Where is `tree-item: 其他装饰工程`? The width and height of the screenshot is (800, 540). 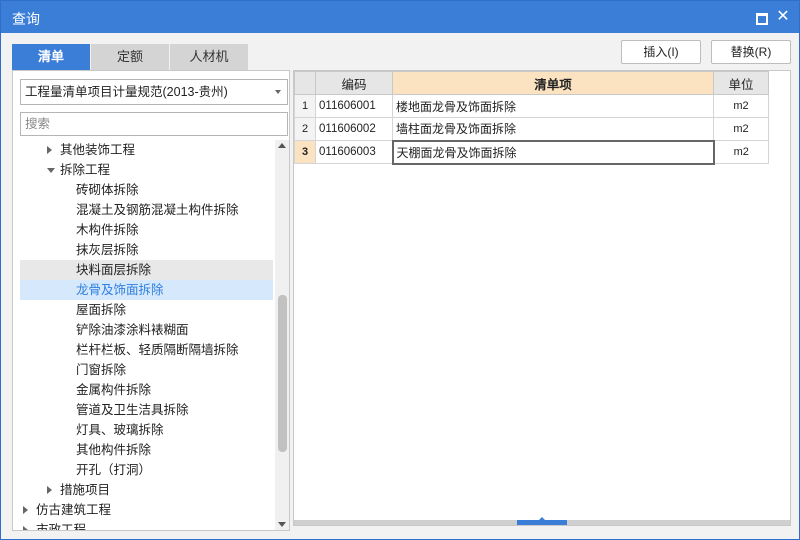 tree-item: 其他装饰工程 is located at coordinates (146, 150).